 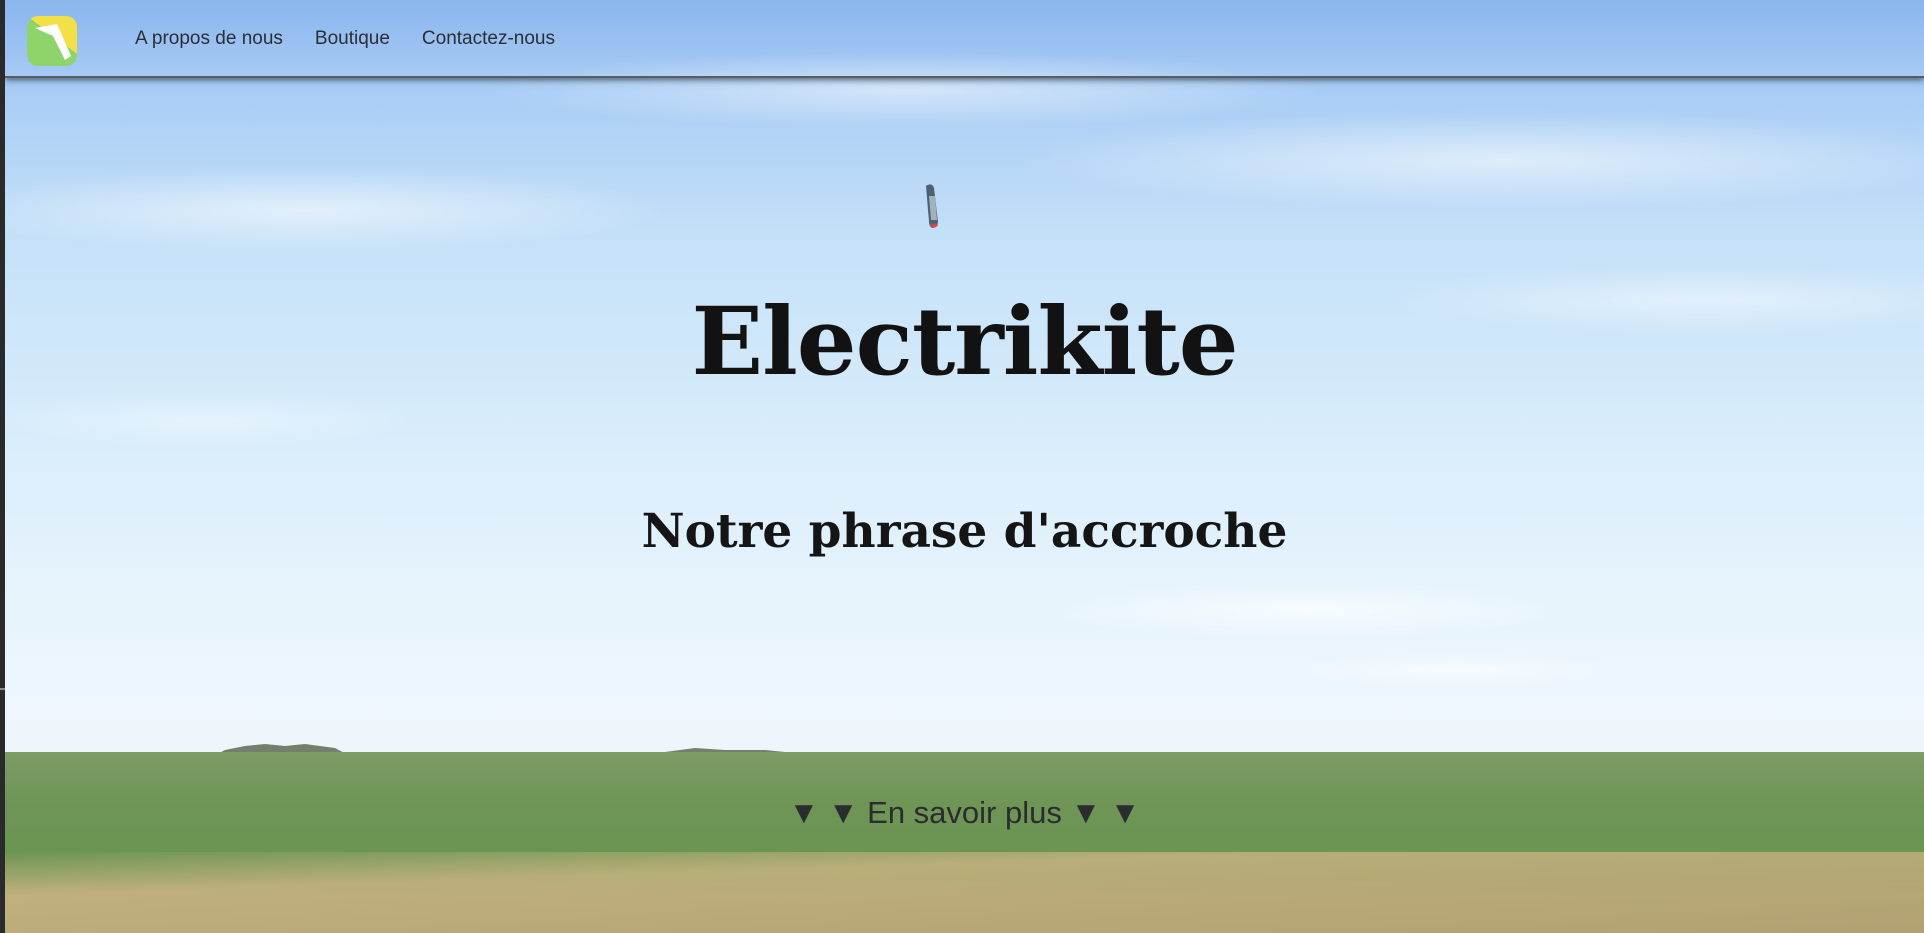 What do you see at coordinates (488, 39) in the screenshot?
I see `nav-link-contact: Contactez-nous` at bounding box center [488, 39].